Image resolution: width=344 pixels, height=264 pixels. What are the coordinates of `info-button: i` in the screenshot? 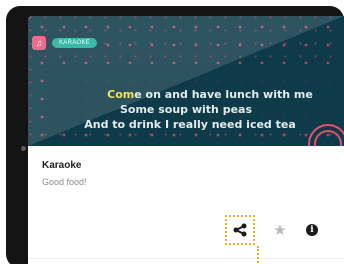 It's located at (312, 230).